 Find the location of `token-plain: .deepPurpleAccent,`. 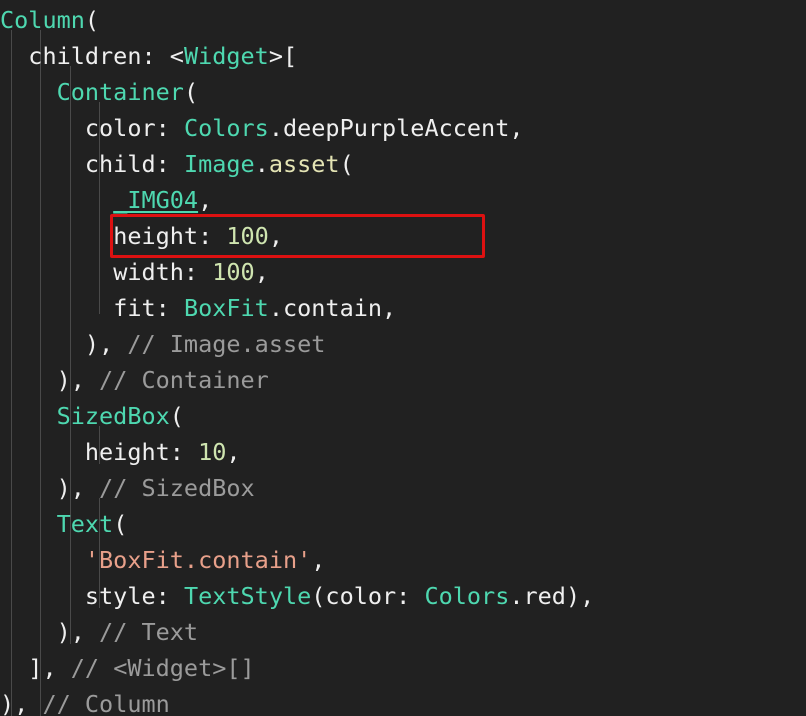

token-plain: .deepPurpleAccent, is located at coordinates (396, 128).